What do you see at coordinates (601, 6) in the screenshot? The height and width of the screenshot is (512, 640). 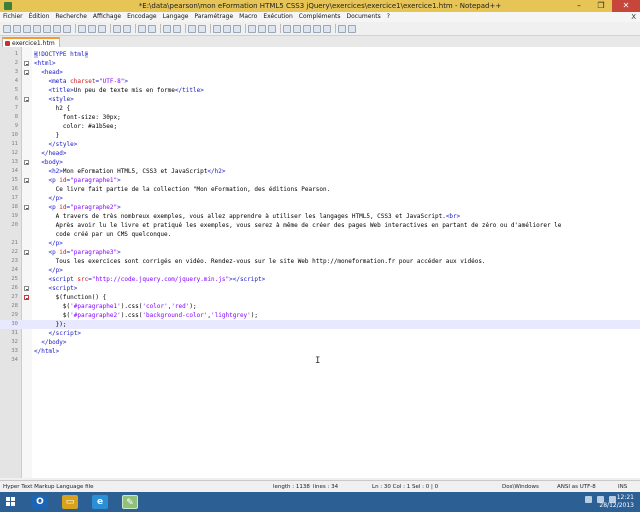 I see `maximize-button: ❐` at bounding box center [601, 6].